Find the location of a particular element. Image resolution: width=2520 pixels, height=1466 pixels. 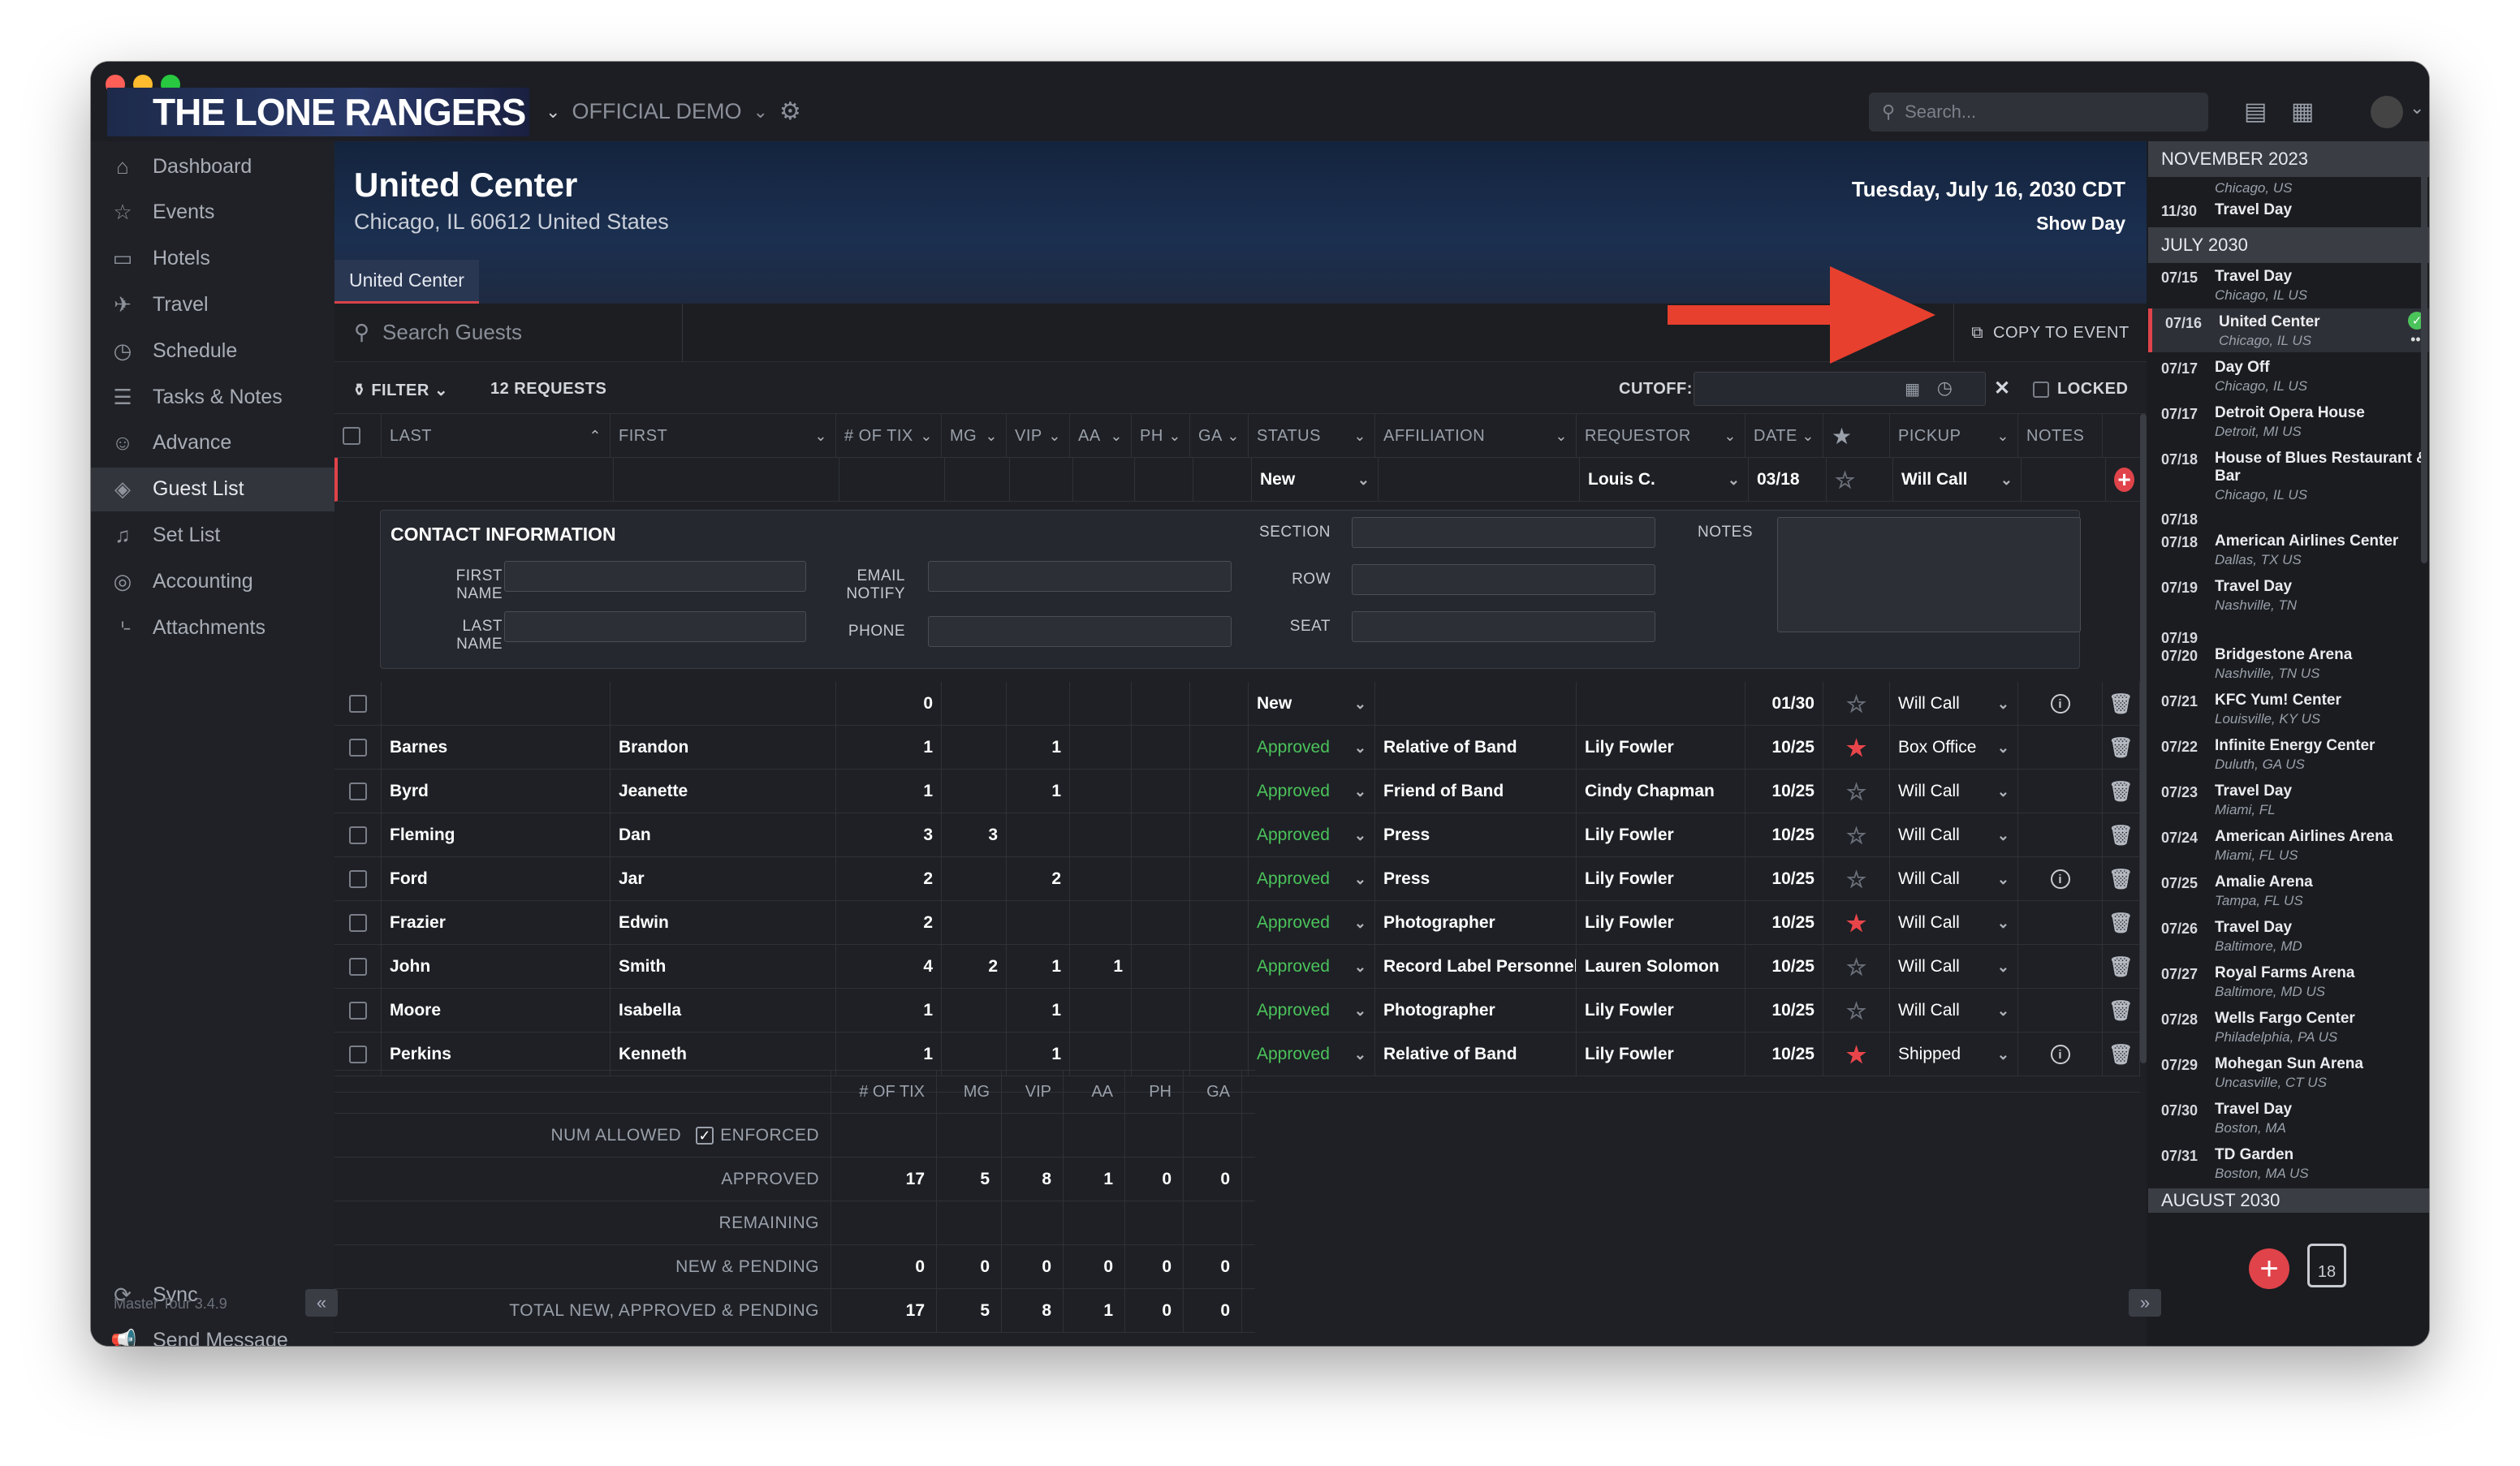

cell-first: Smith is located at coordinates (723, 967).